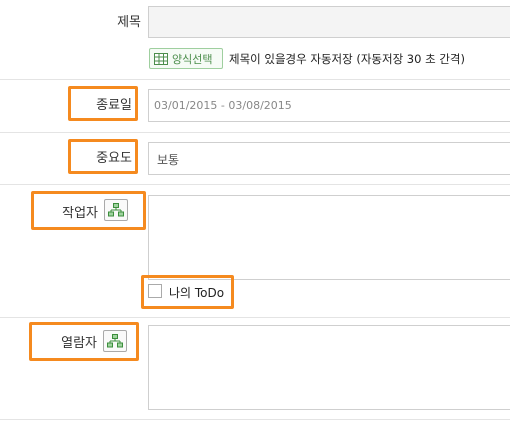 This screenshot has height=422, width=510. Describe the element at coordinates (168, 160) in the screenshot. I see `priority-value: 보통` at that location.